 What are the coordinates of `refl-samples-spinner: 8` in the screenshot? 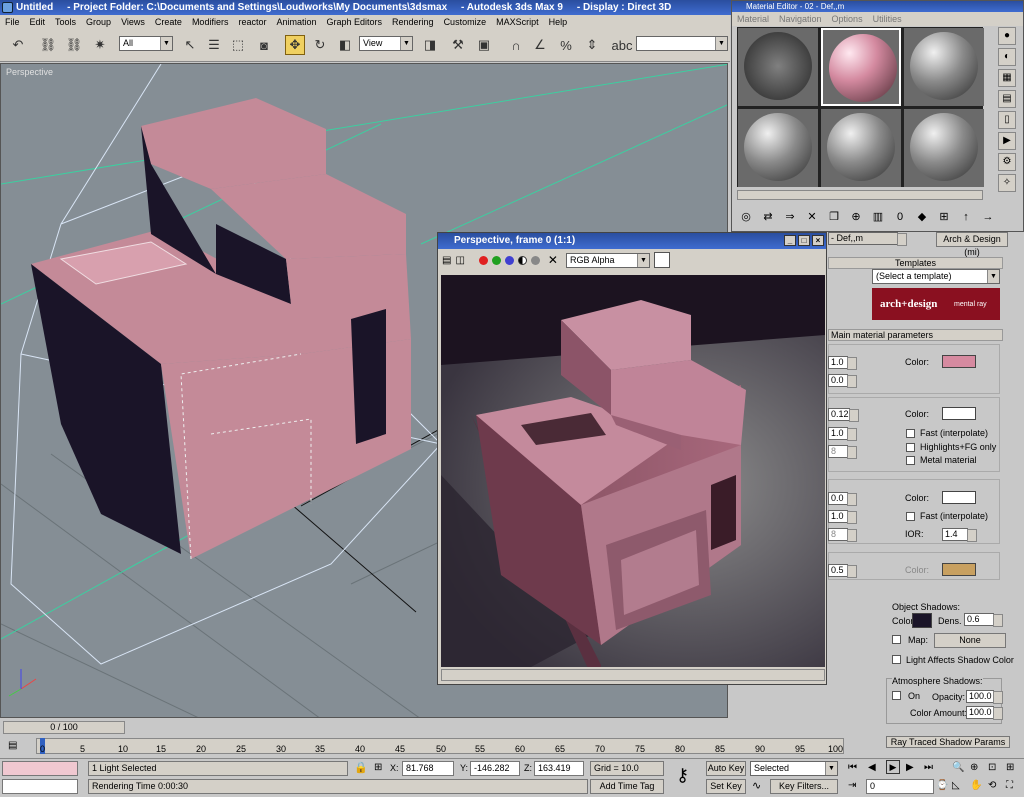 It's located at (842, 452).